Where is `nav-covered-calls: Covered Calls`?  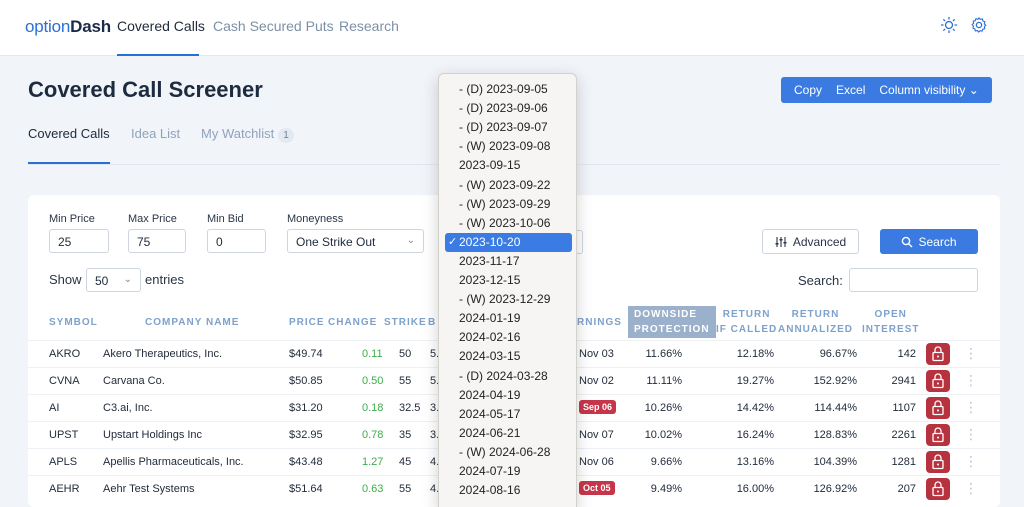
nav-covered-calls: Covered Calls is located at coordinates (161, 26).